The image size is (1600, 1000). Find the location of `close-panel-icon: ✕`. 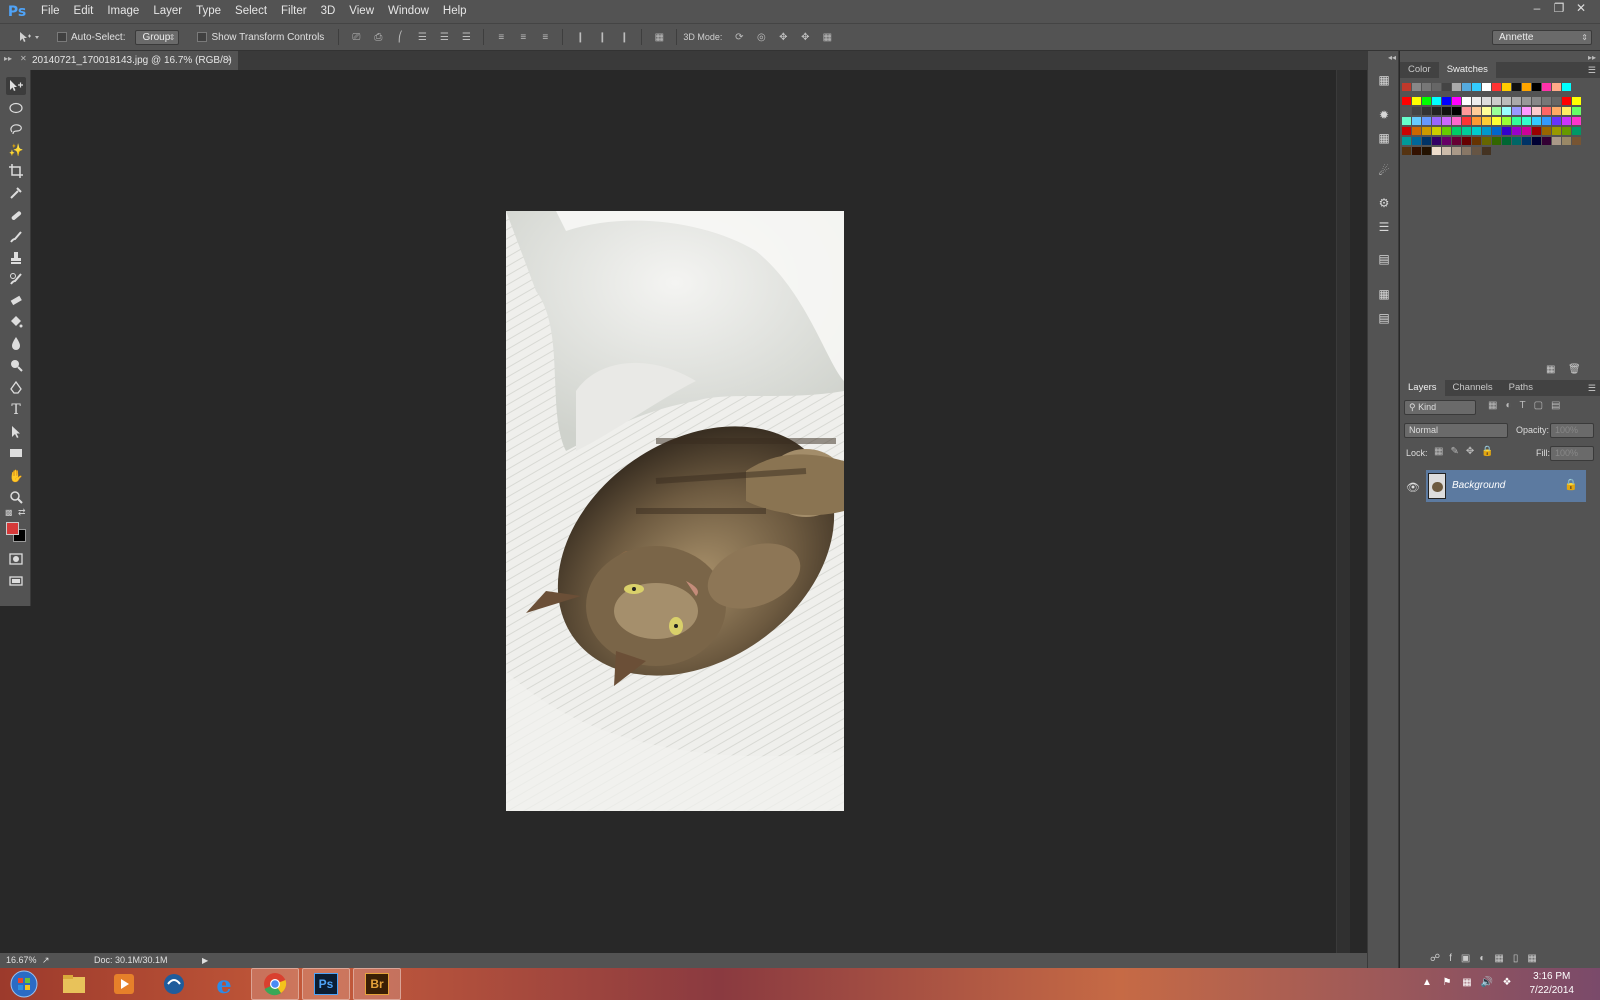

close-panel-icon: ✕ is located at coordinates (23, 58).